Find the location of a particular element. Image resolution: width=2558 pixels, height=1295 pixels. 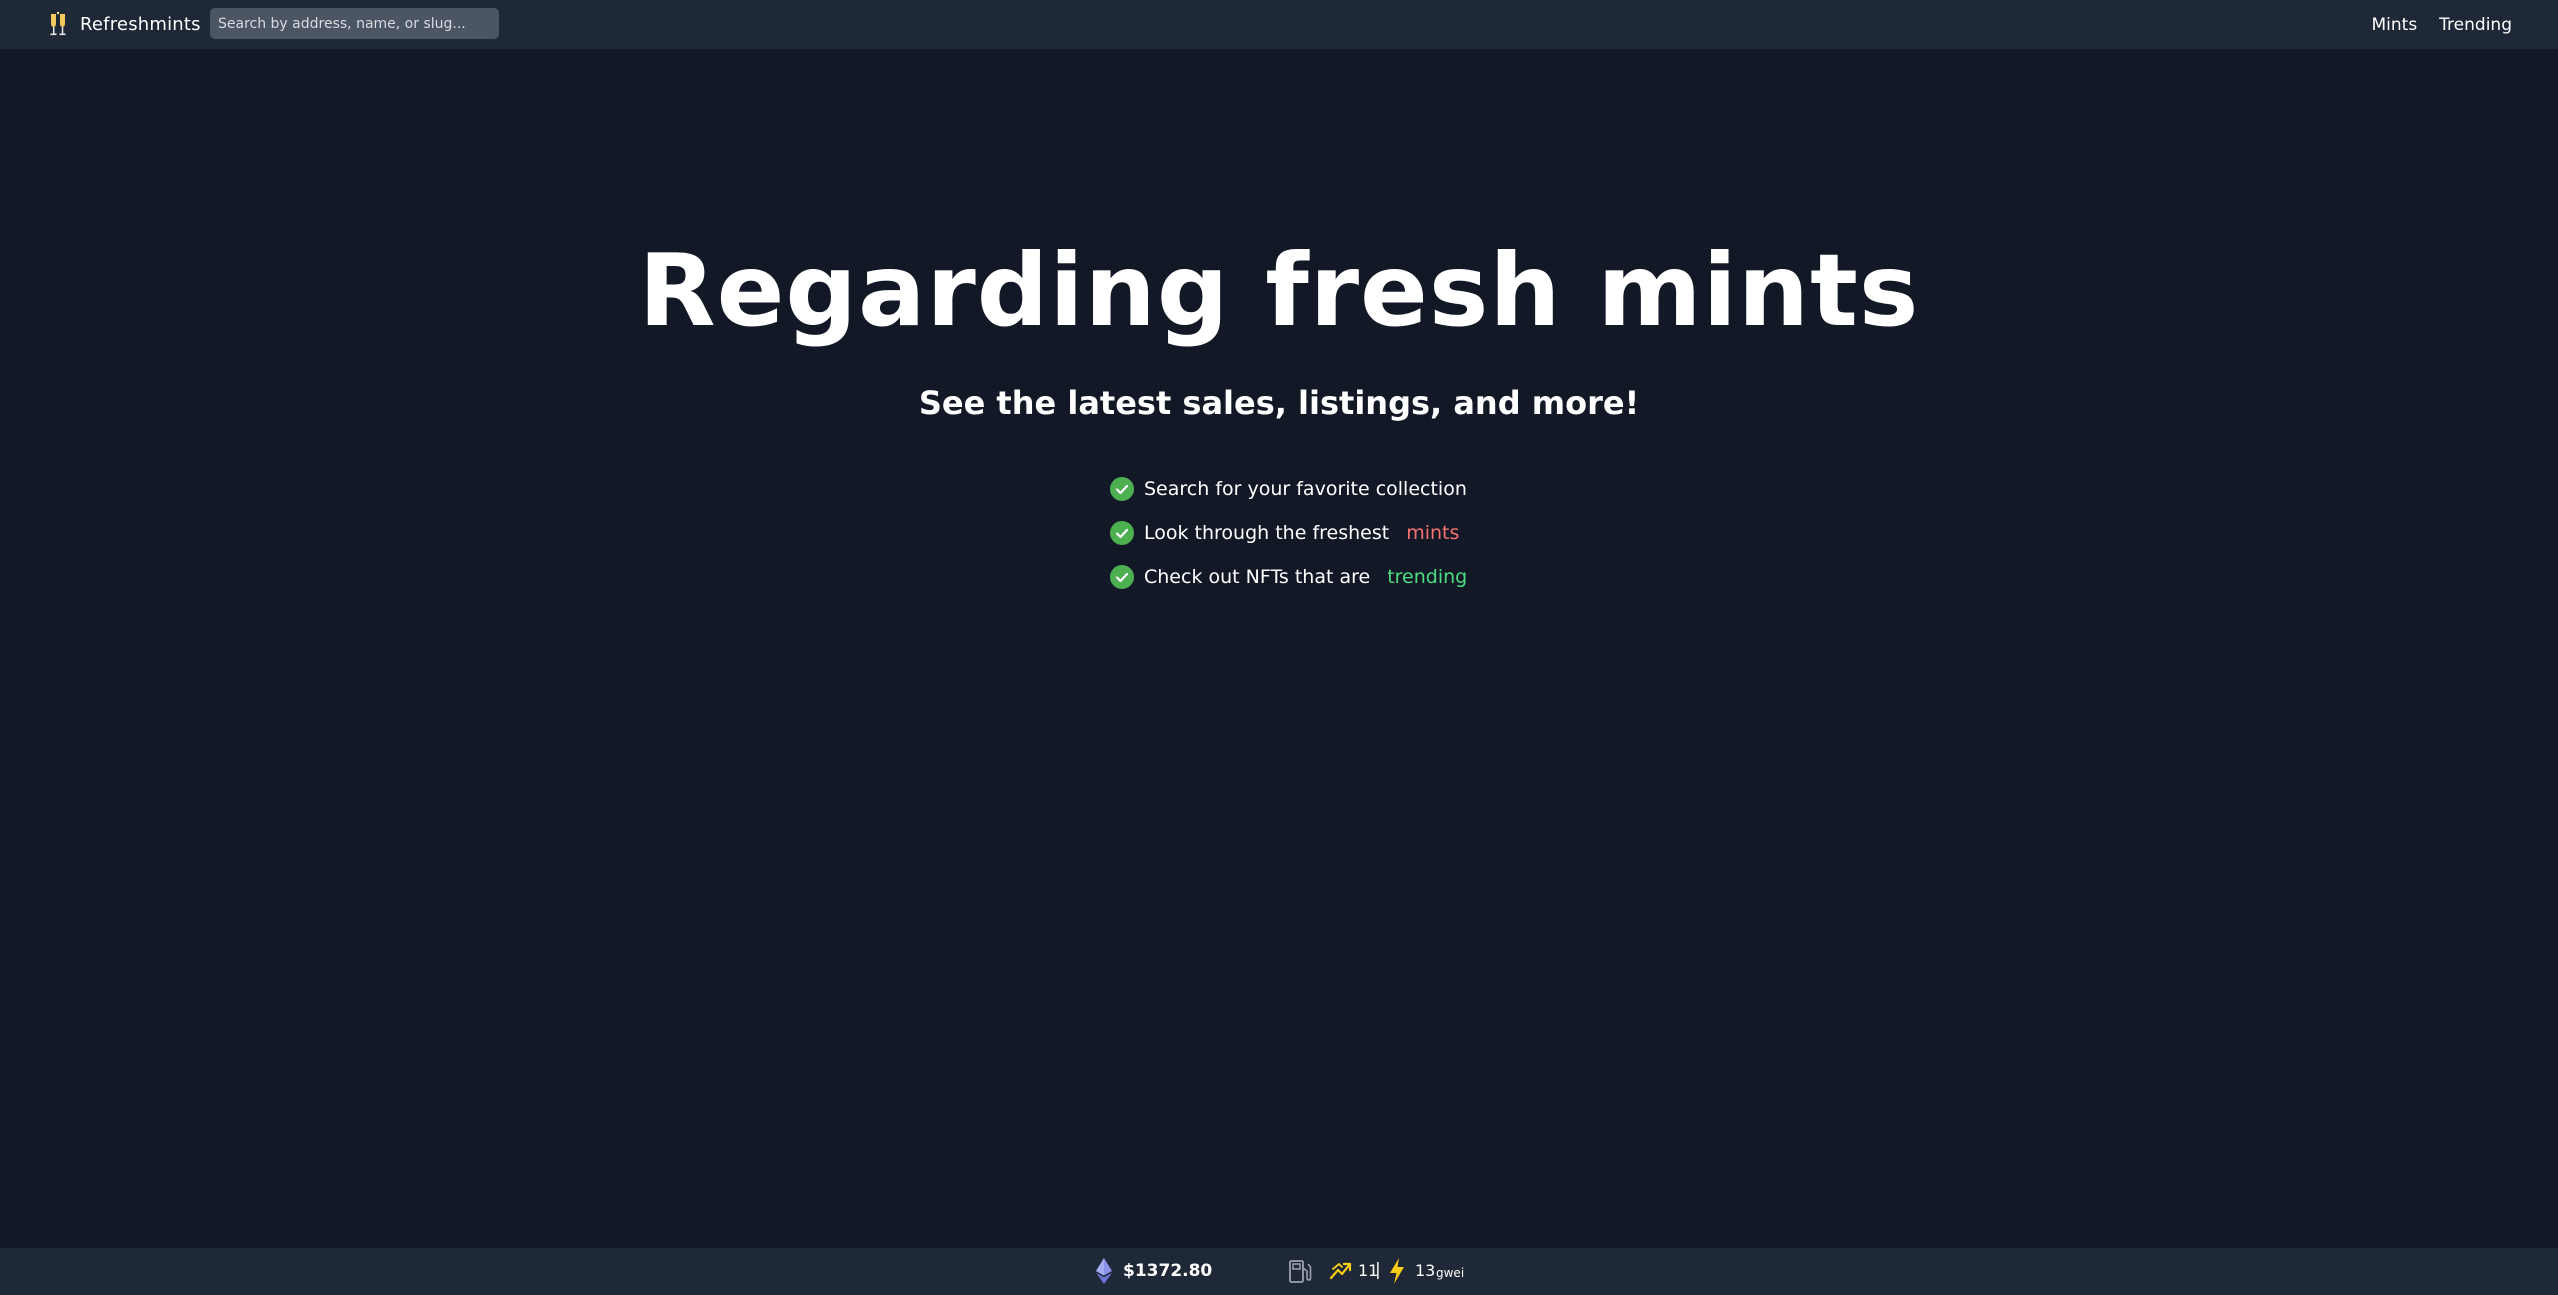

champagne-logo-icon is located at coordinates (58, 23).